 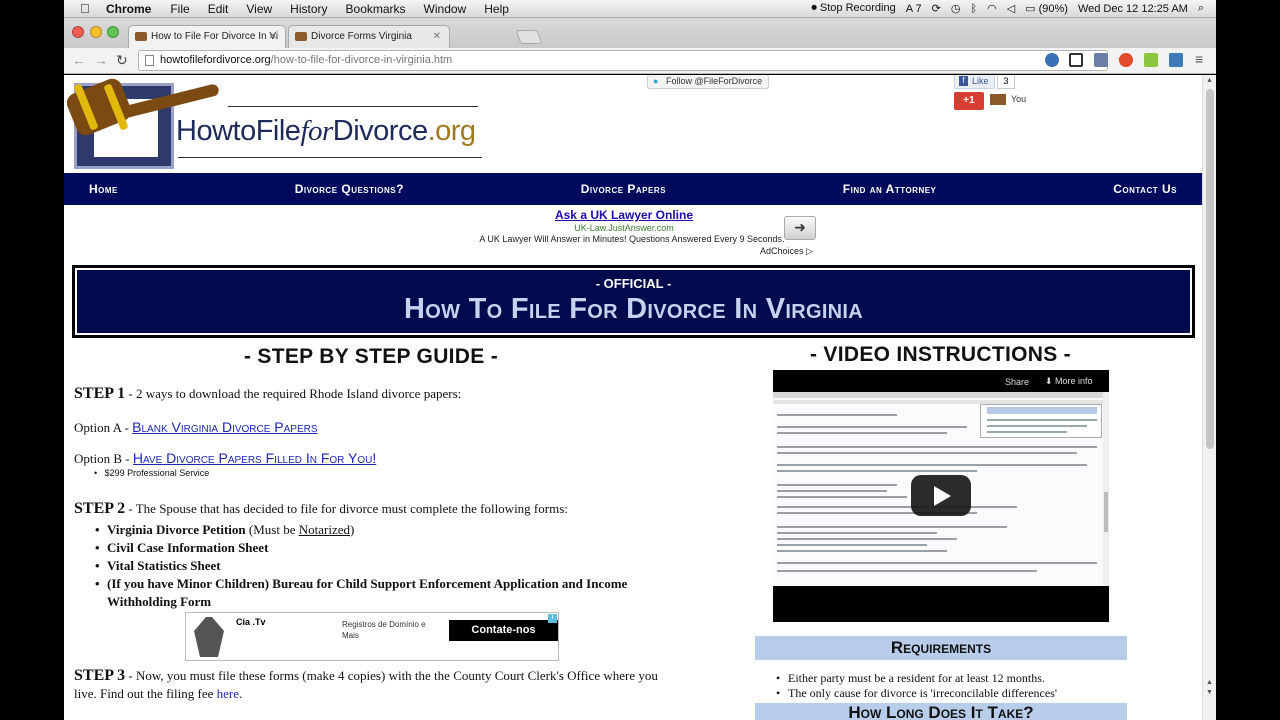 I want to click on ad-url: UK-Law.JustAnswer.com, so click(x=624, y=228).